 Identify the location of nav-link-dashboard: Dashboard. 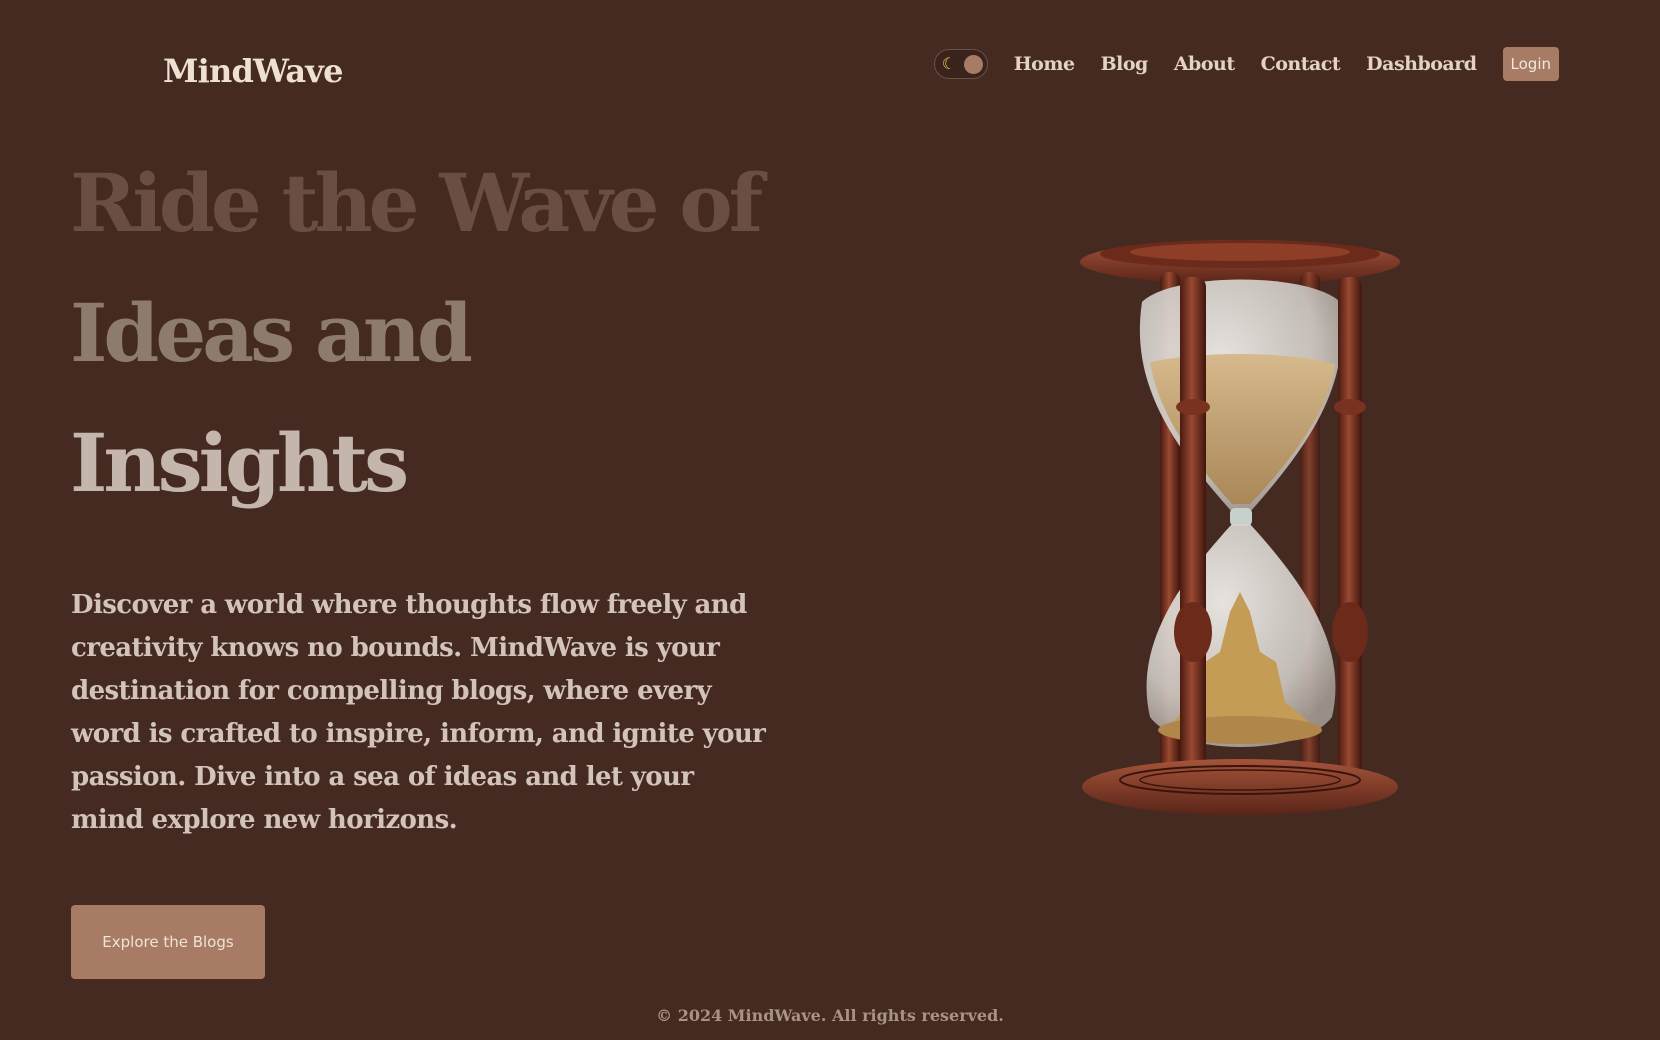
(1421, 64).